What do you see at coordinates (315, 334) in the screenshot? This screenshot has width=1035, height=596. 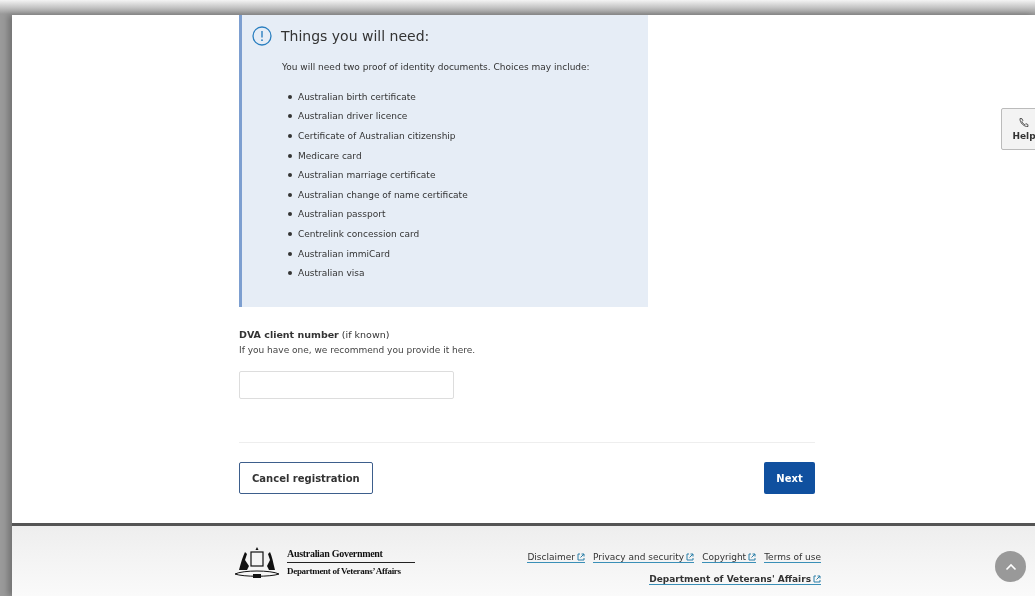 I see `field-label: DVA client number (if known)` at bounding box center [315, 334].